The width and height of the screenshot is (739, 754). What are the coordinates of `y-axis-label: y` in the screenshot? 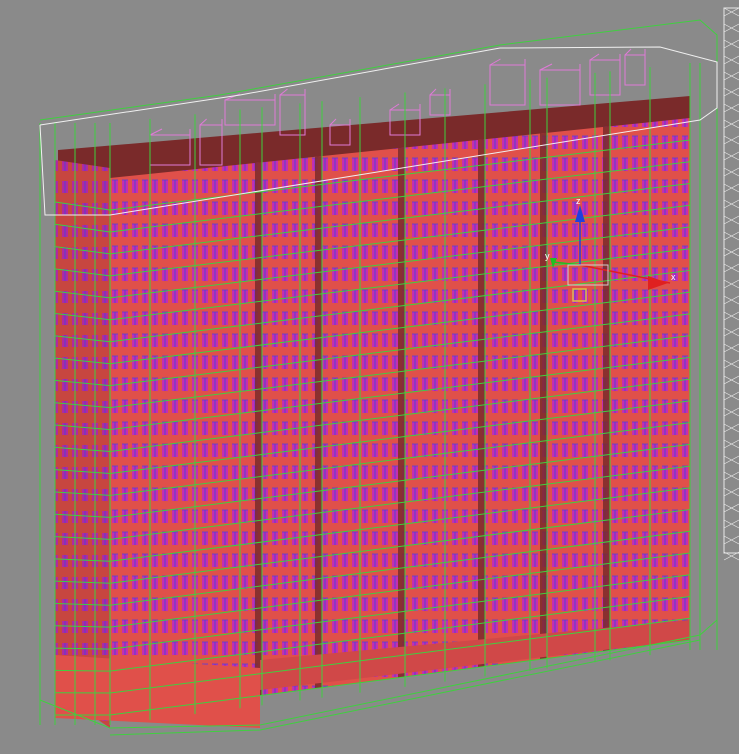 It's located at (547, 256).